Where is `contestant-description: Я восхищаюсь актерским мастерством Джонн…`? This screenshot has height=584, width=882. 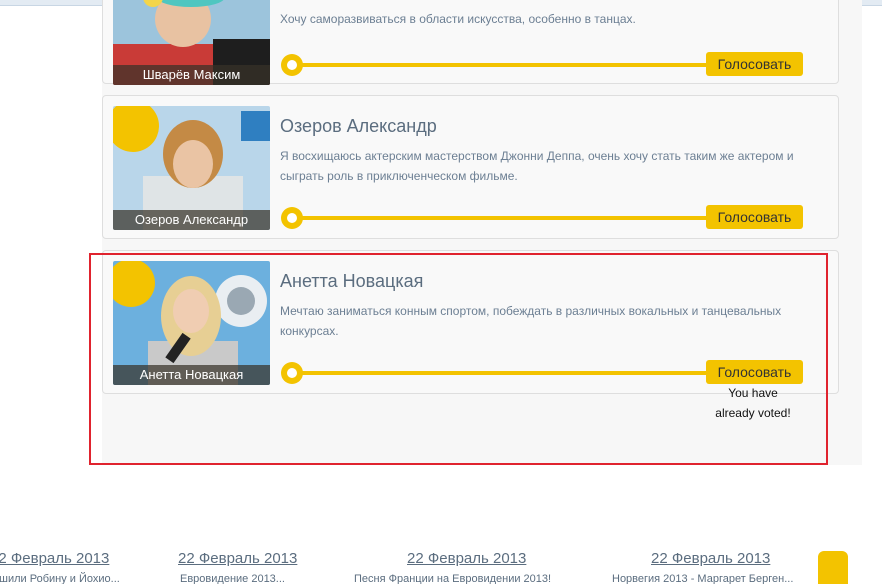 contestant-description: Я восхищаюсь актерским мастерством Джонн… is located at coordinates (537, 166).